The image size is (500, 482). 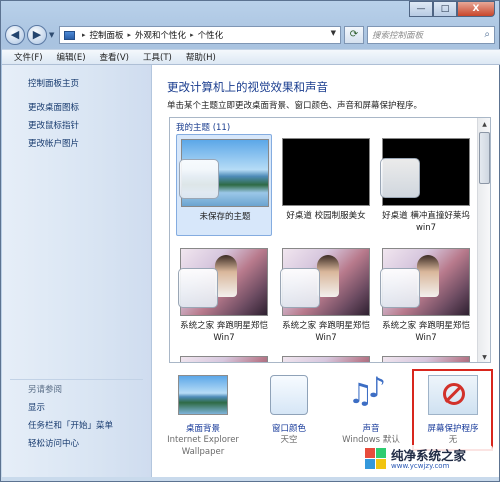 I want to click on watermark-url: www.ycwjzy.com, so click(x=420, y=465).